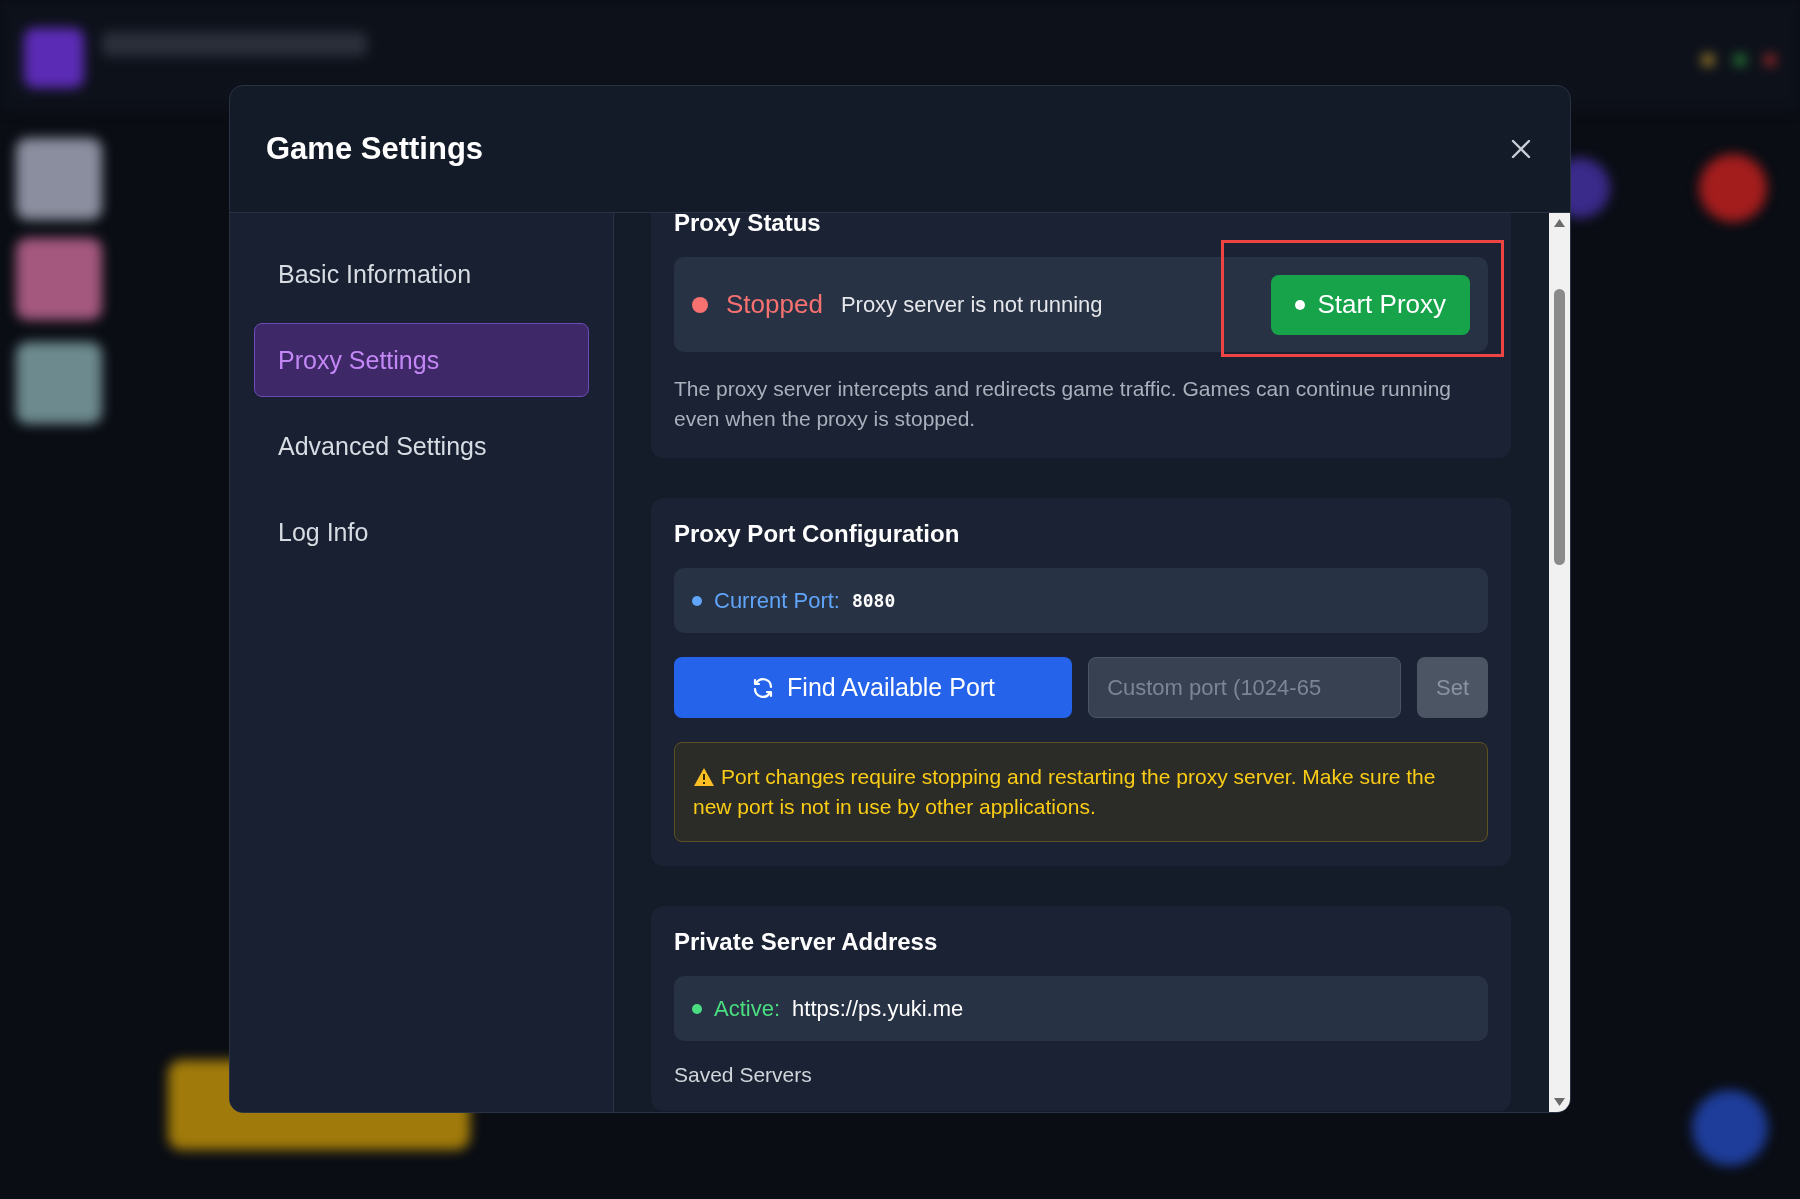 The image size is (1800, 1199). What do you see at coordinates (1730, 1128) in the screenshot?
I see `floating-action-button` at bounding box center [1730, 1128].